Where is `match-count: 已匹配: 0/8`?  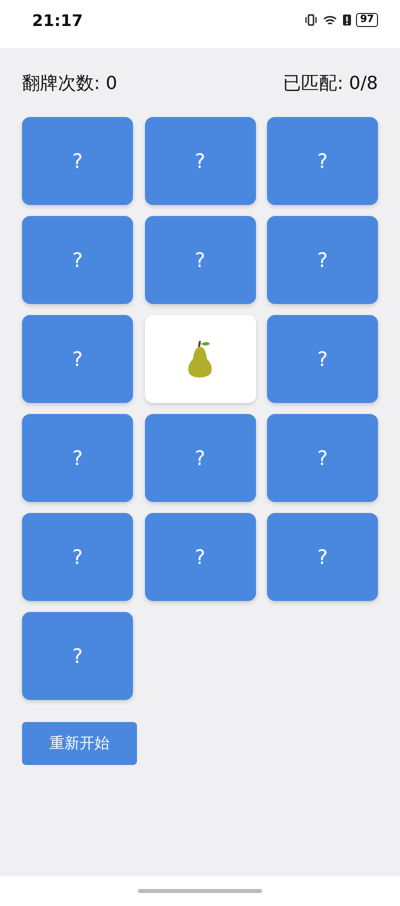
match-count: 已匹配: 0/8 is located at coordinates (330, 83).